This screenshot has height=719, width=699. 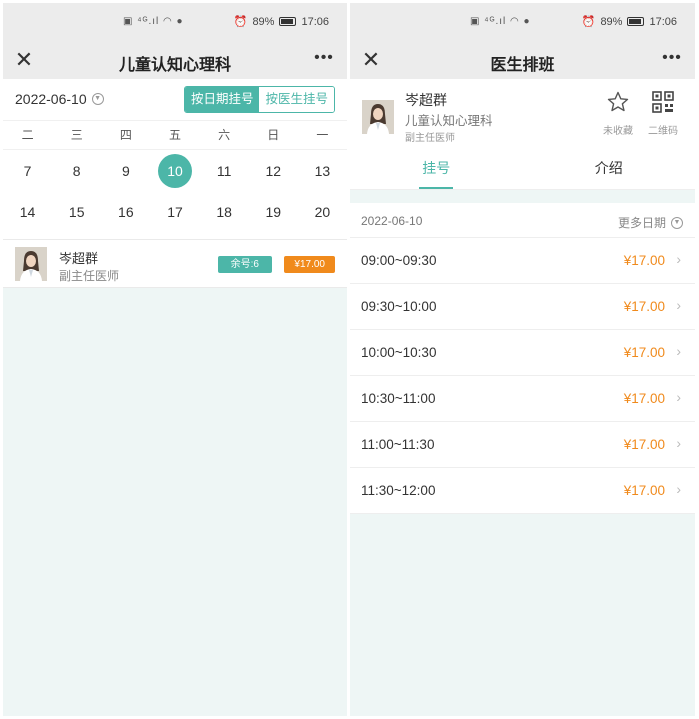 I want to click on remaining-badge: 余号:6, so click(x=244, y=264).